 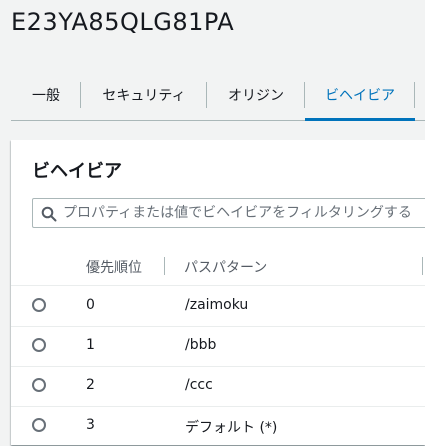 I want to click on cell-path-pattern: /ccc, so click(x=199, y=385).